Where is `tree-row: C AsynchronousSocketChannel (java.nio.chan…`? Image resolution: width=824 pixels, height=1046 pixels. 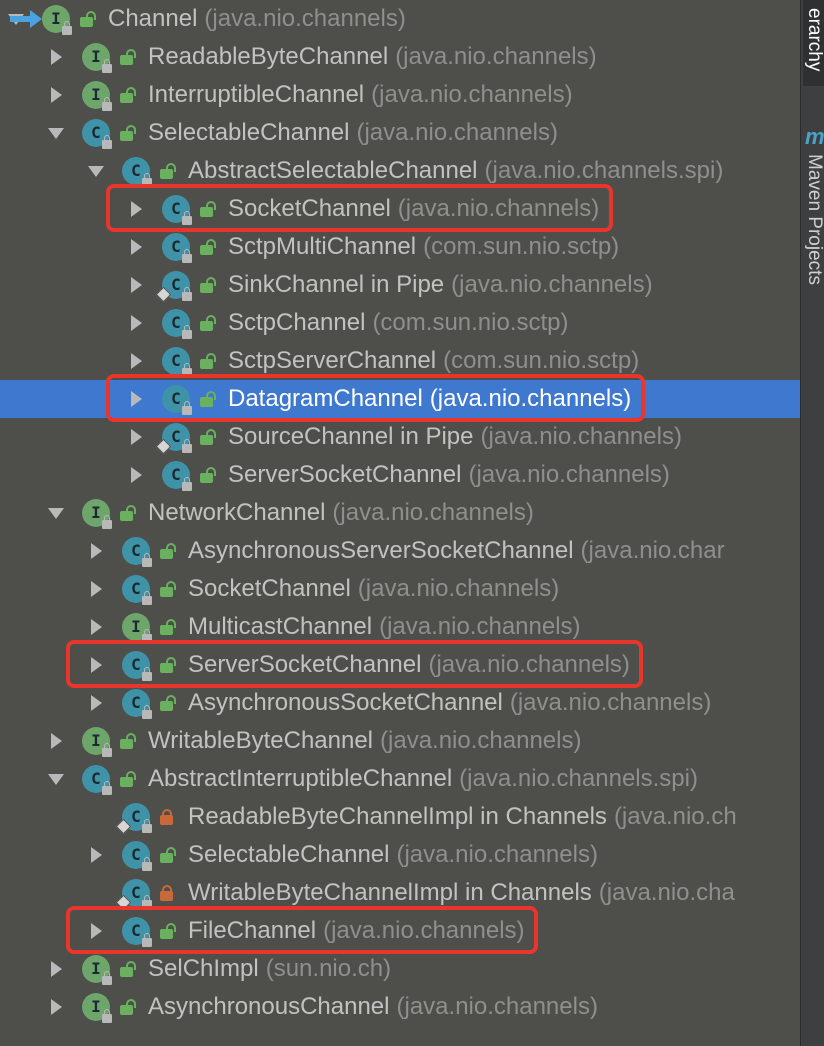
tree-row: C AsynchronousSocketChannel (java.nio.chan… is located at coordinates (400, 703).